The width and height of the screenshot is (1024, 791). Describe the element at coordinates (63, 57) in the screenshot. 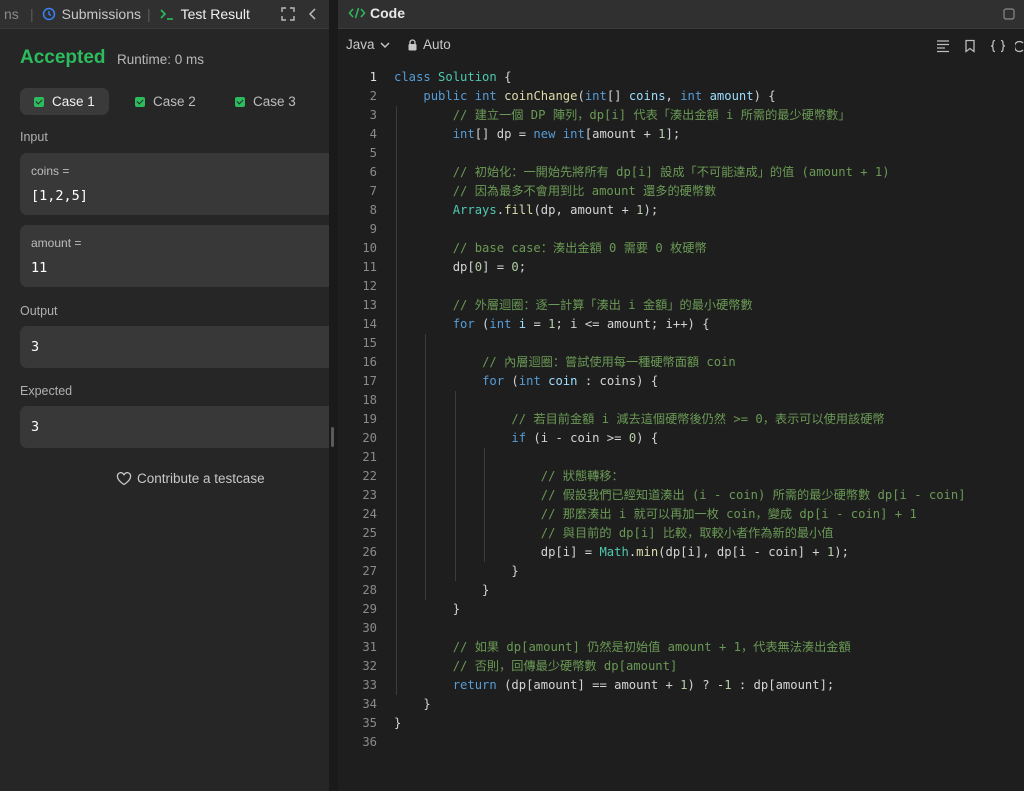

I see `result-status: Accepted` at that location.